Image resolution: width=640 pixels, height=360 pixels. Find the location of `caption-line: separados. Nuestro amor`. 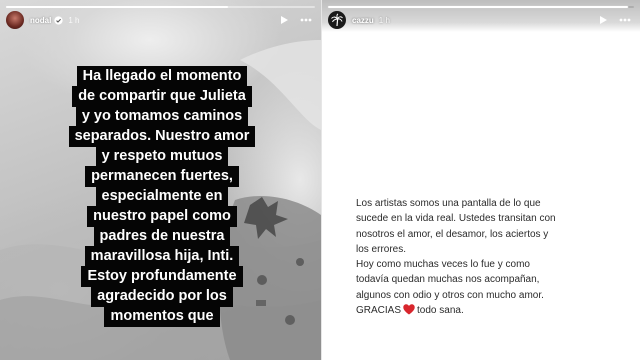

caption-line: separados. Nuestro amor is located at coordinates (162, 136).